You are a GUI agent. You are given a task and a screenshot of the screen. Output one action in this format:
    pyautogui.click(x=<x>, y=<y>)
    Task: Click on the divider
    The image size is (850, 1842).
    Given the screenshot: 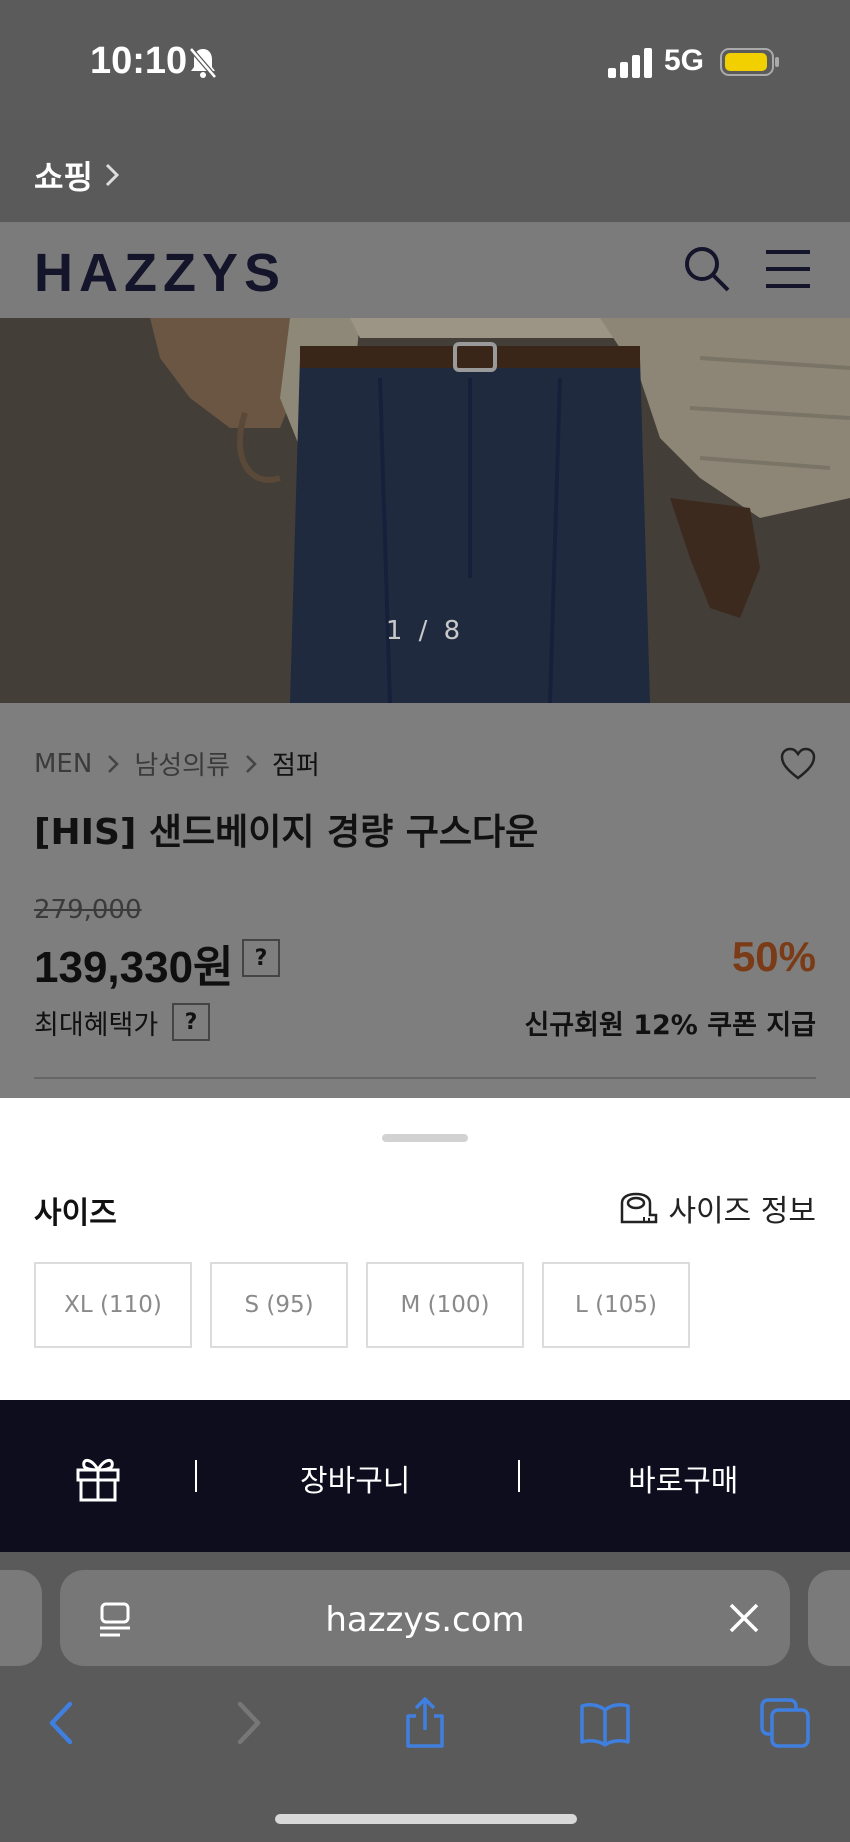 What is the action you would take?
    pyautogui.click(x=425, y=1078)
    